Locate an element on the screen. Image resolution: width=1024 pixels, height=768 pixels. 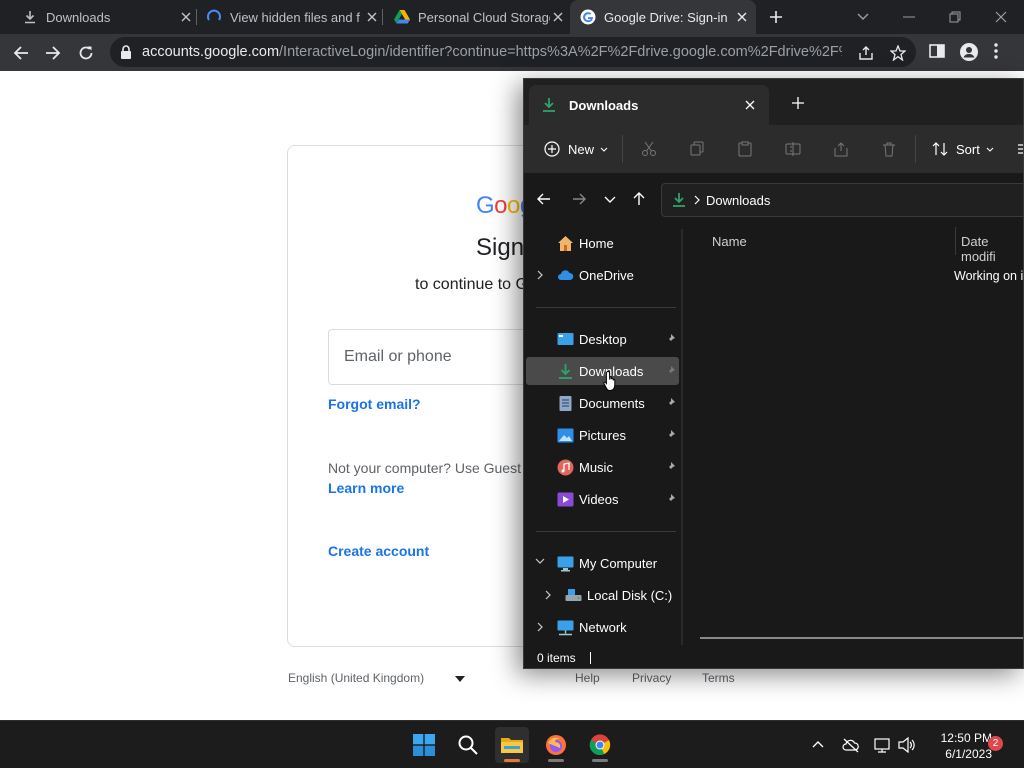
sidebar-item-music: Music is located at coordinates (602, 467).